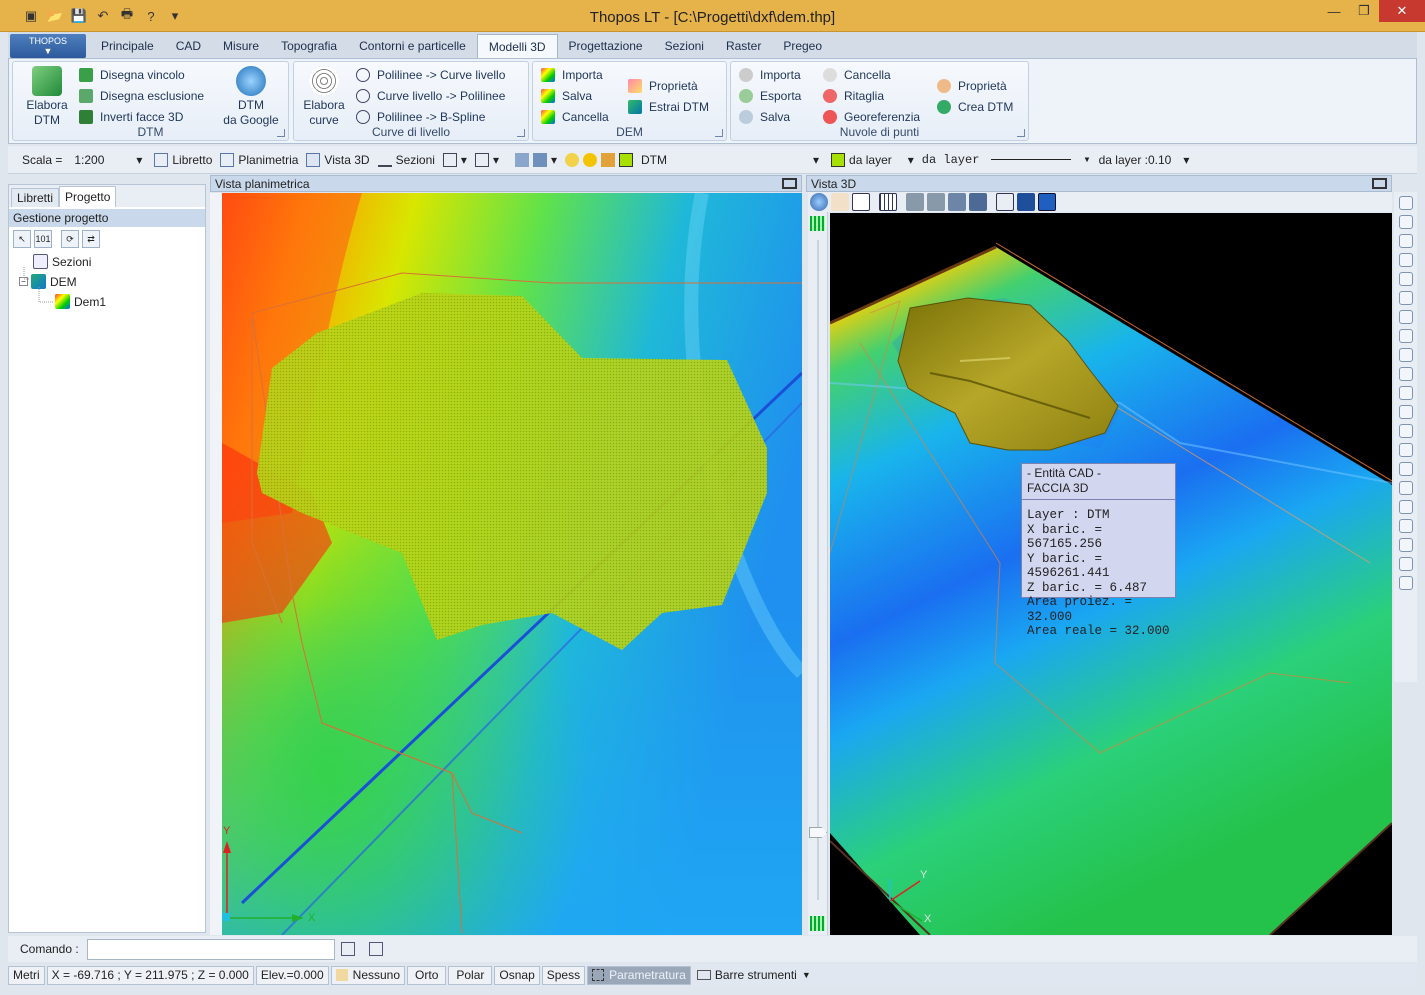 The height and width of the screenshot is (995, 1425). Describe the element at coordinates (1405, 393) in the screenshot. I see `snap-extension-icon` at that location.